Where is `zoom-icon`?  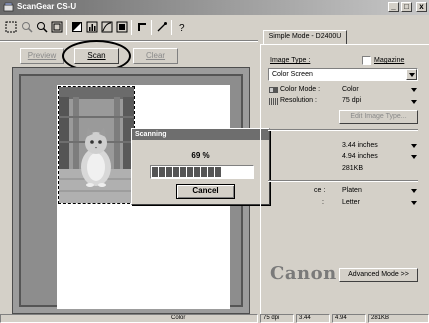
zoom-icon is located at coordinates (27, 27).